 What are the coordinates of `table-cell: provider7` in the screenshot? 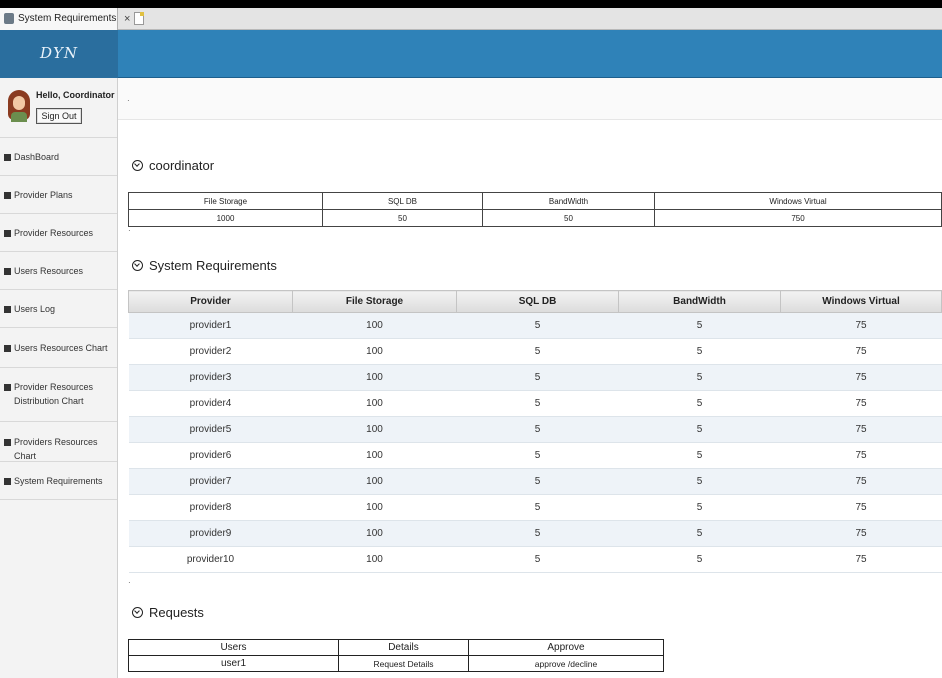 It's located at (210, 481).